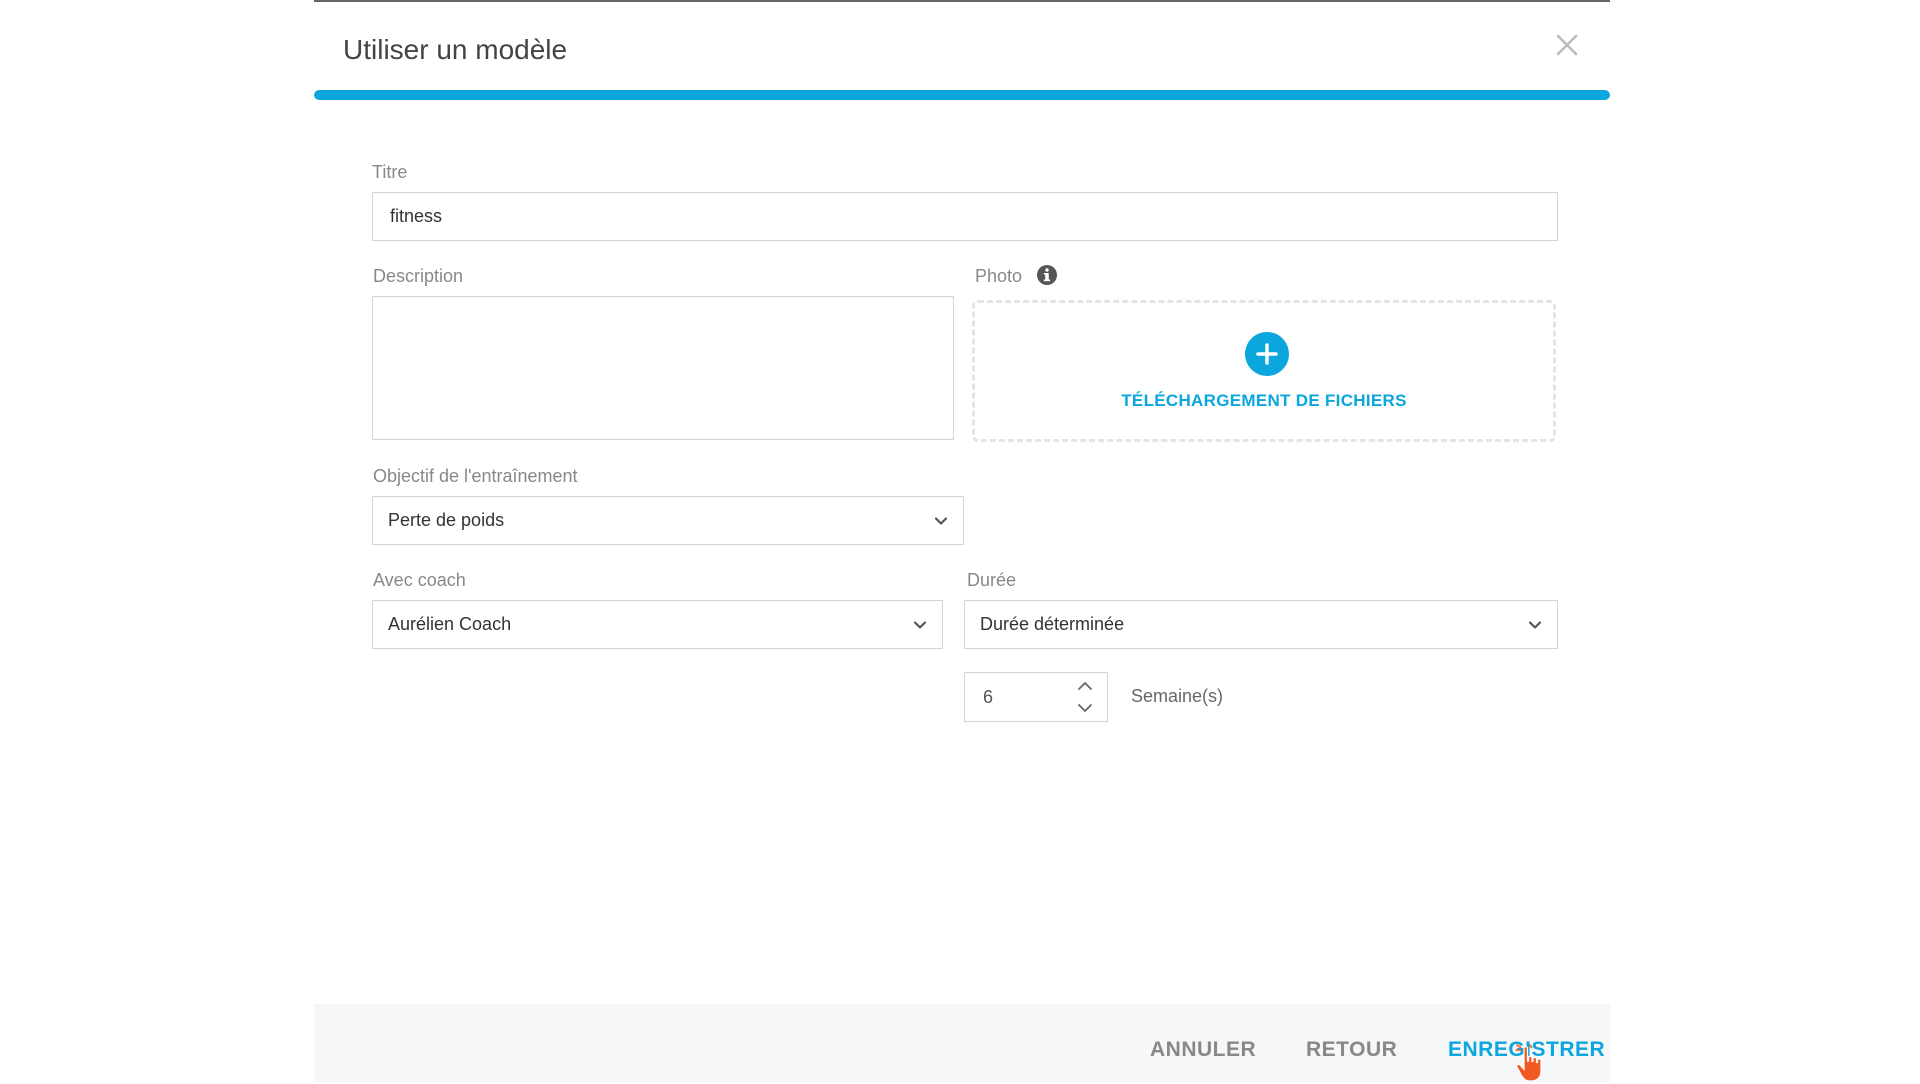 Image resolution: width=1920 pixels, height=1084 pixels. What do you see at coordinates (446, 520) in the screenshot?
I see `objective-value: Perte de poids` at bounding box center [446, 520].